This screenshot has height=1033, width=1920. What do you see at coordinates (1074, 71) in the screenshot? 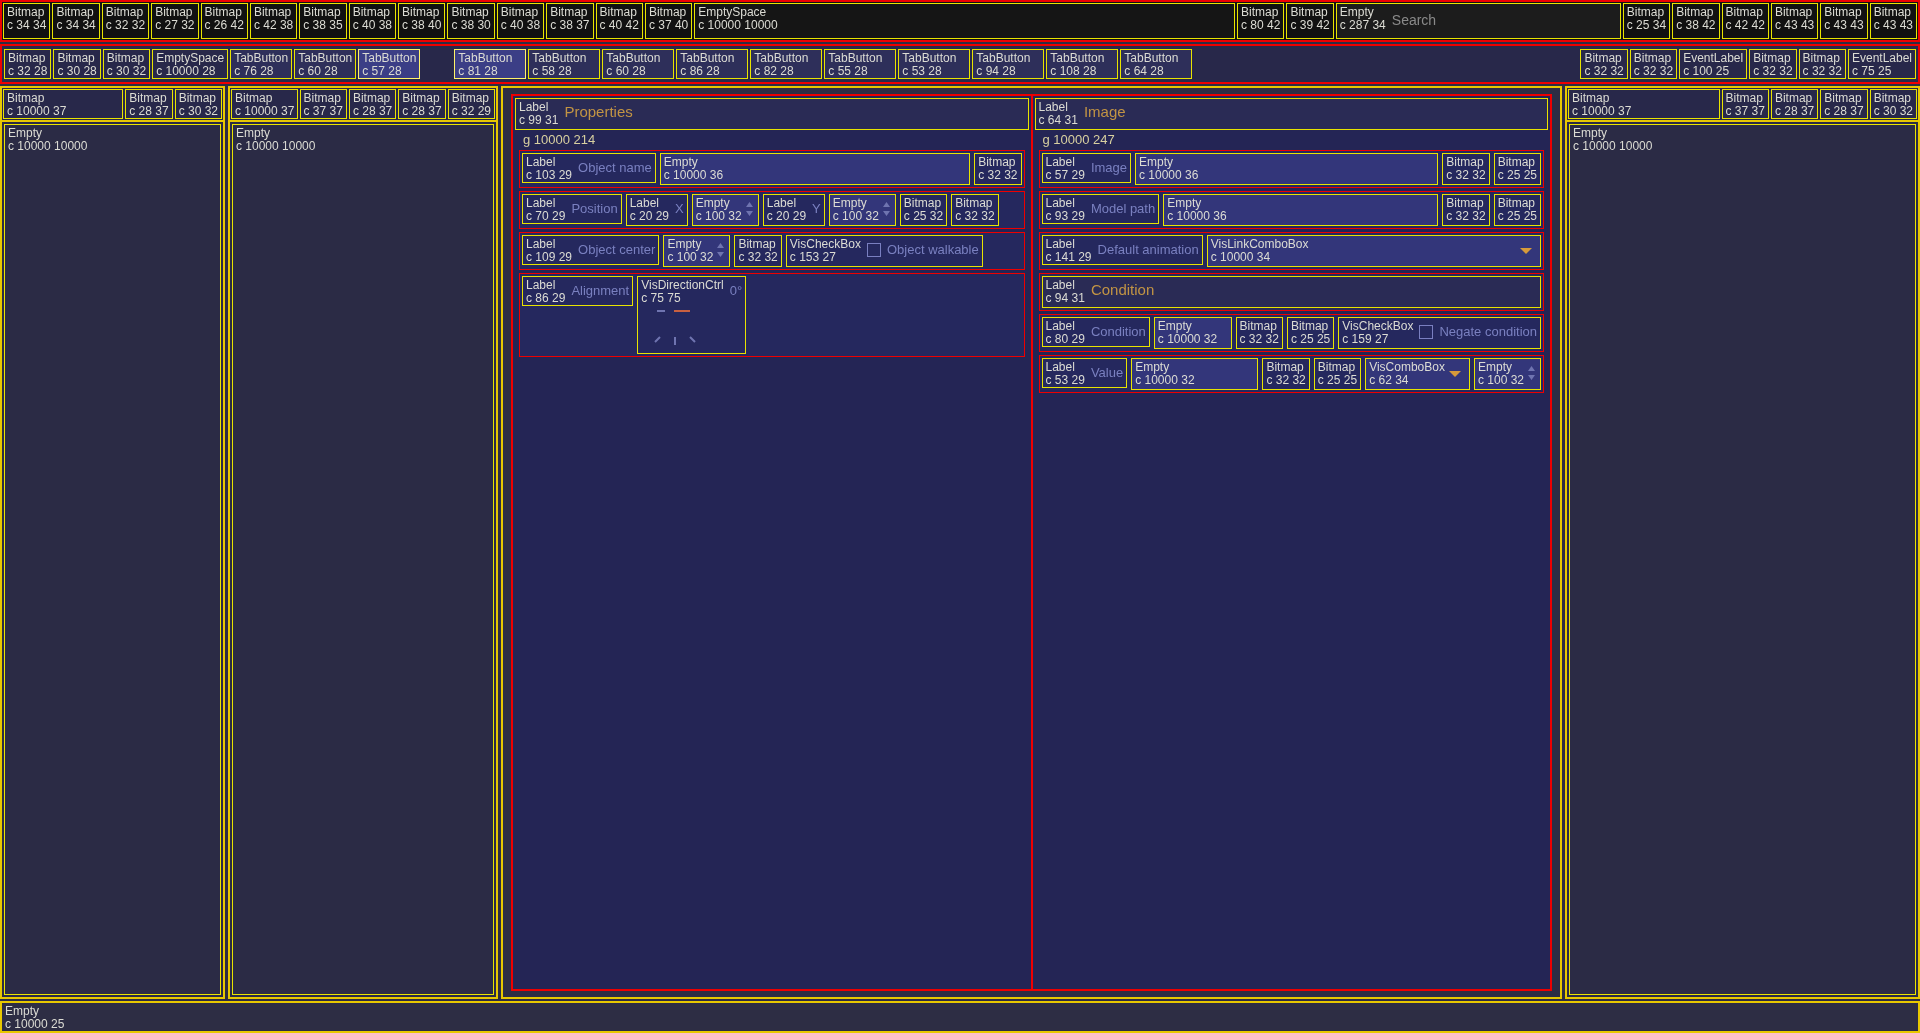
I see `widget-size-label: c 108 28` at bounding box center [1074, 71].